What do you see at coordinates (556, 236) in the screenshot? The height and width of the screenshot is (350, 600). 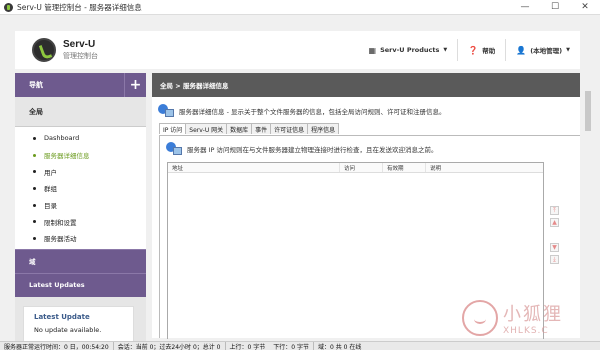 I see `table-tools: ⤒ ▲ ▼ ⤓` at bounding box center [556, 236].